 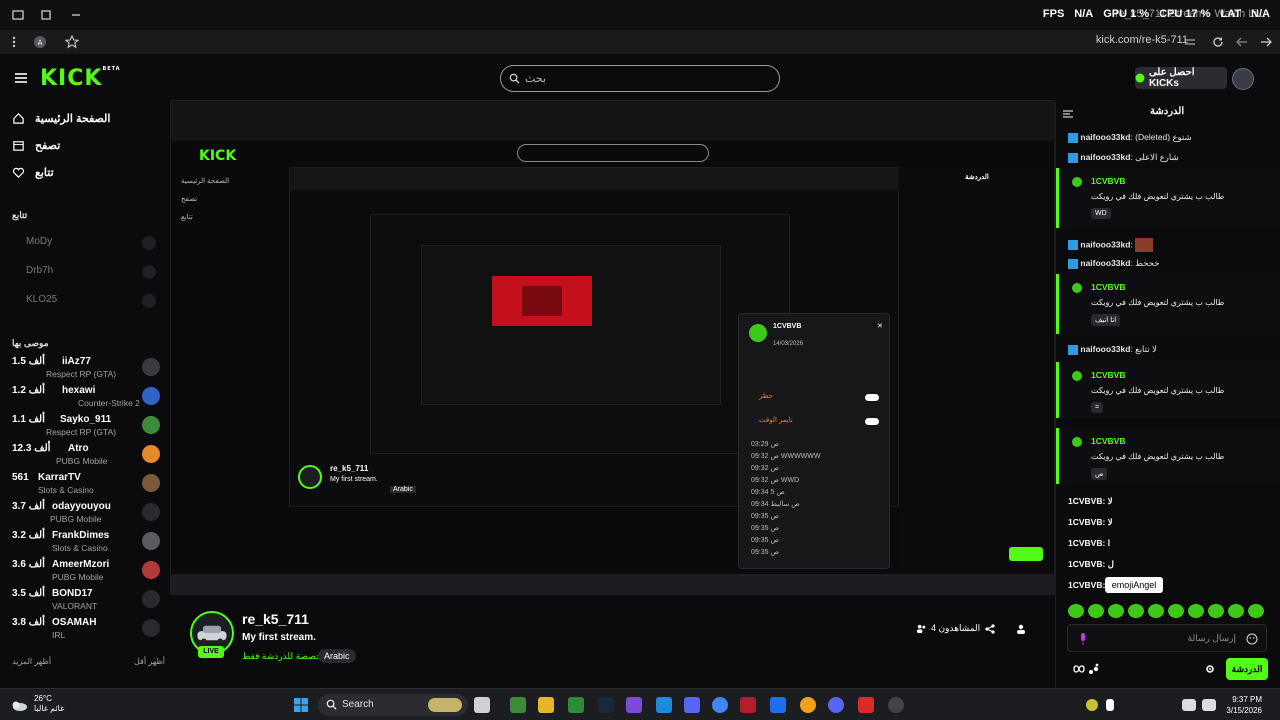 I want to click on share-icon, so click(x=990, y=629).